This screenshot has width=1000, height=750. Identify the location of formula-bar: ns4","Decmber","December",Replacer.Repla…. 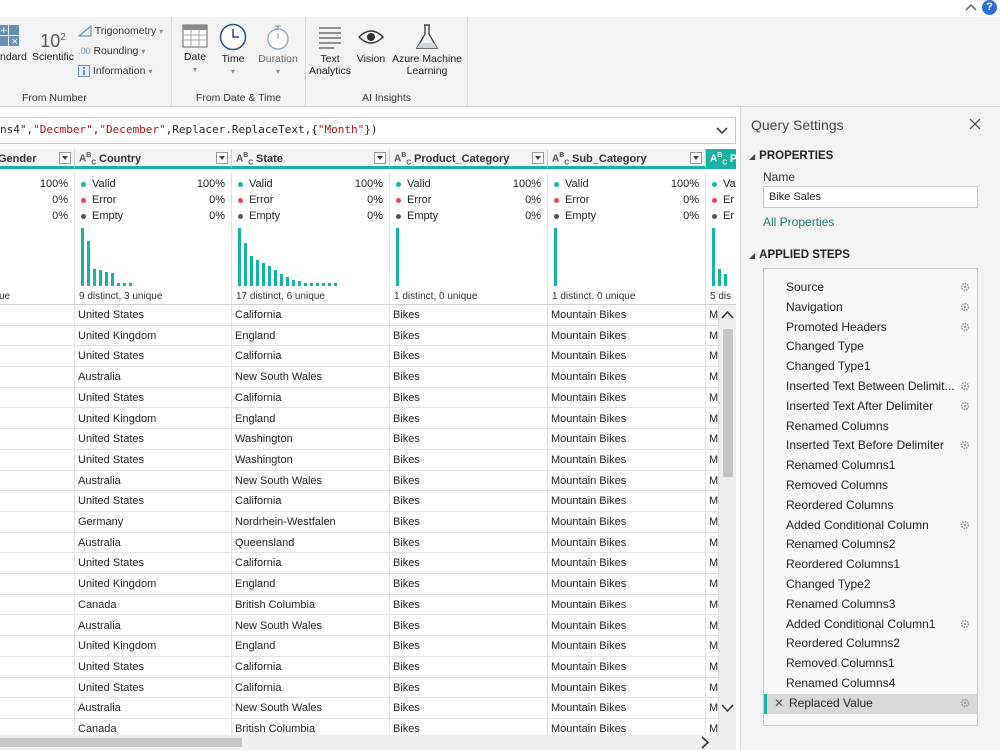
(368, 130).